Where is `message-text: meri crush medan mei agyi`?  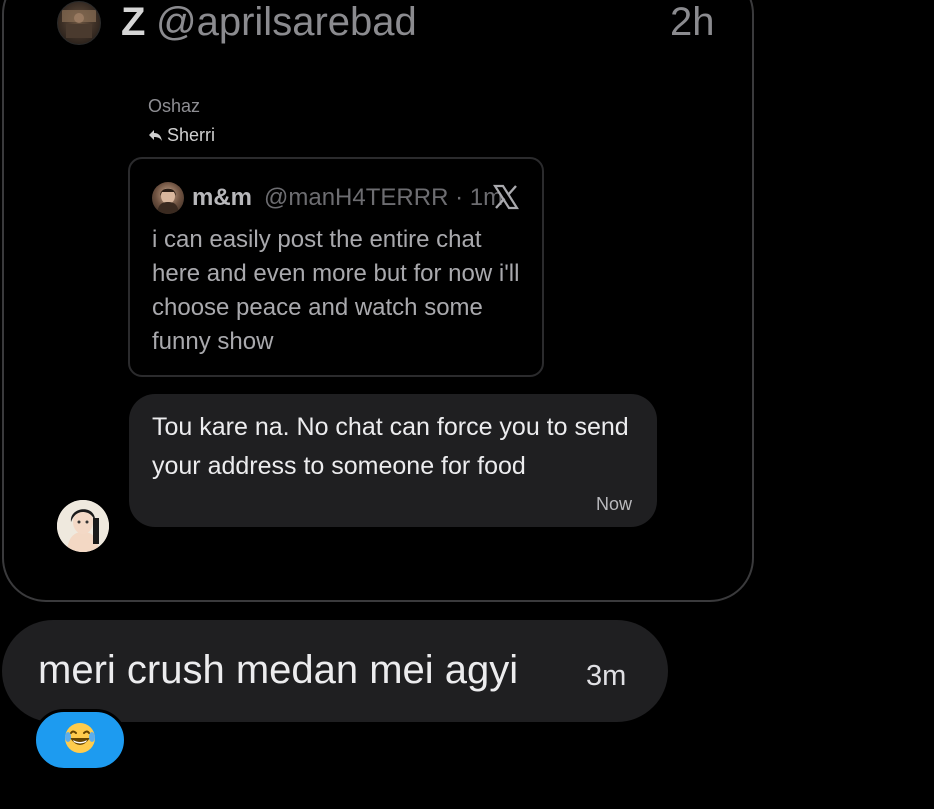
message-text: meri crush medan mei agyi is located at coordinates (278, 670).